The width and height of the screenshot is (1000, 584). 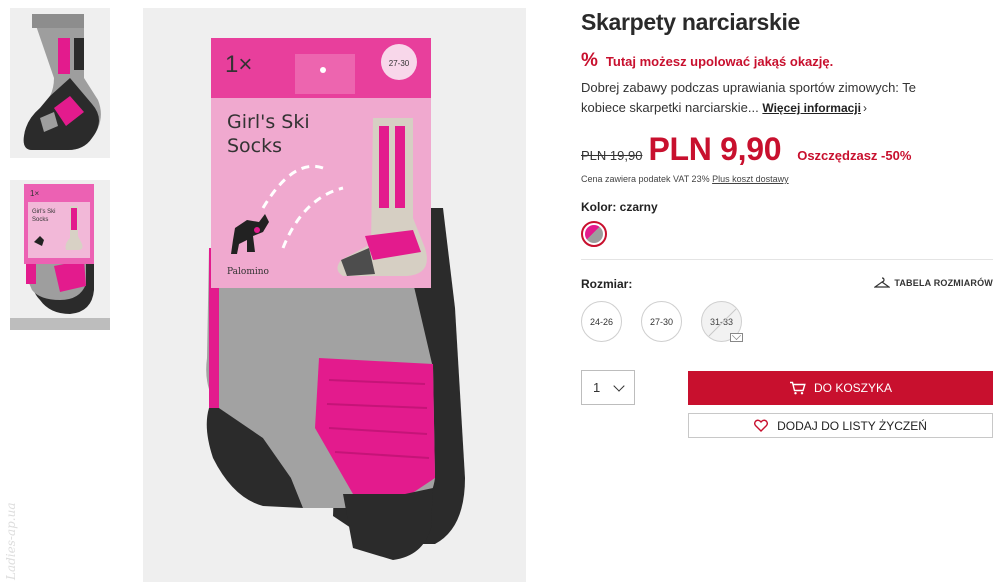 I want to click on size-table-label: TABELA ROZMIARÓW, so click(x=943, y=283).